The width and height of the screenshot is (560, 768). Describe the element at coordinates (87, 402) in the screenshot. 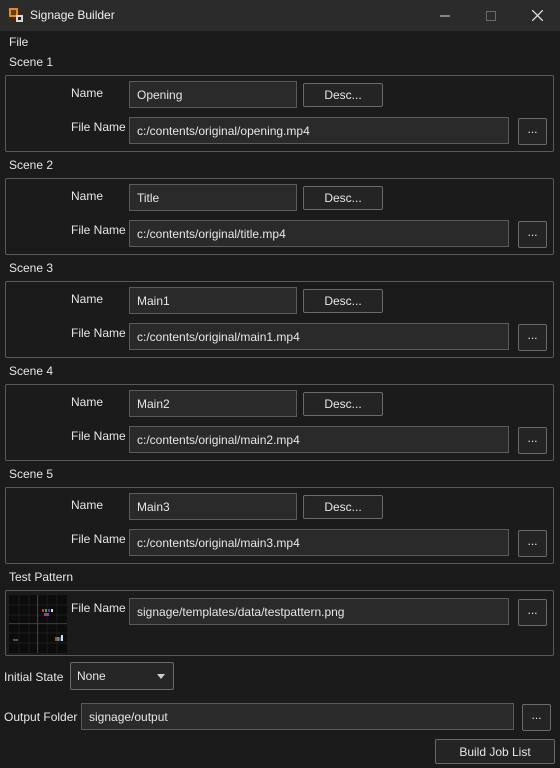

I see `scene-4-name-label: Name` at that location.